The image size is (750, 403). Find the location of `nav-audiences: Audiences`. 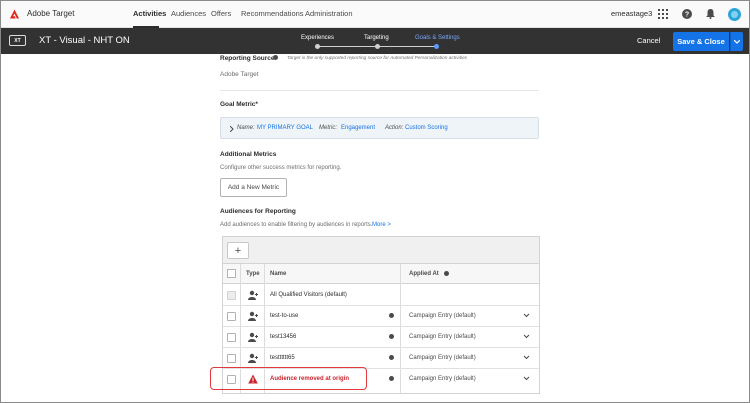

nav-audiences: Audiences is located at coordinates (188, 13).